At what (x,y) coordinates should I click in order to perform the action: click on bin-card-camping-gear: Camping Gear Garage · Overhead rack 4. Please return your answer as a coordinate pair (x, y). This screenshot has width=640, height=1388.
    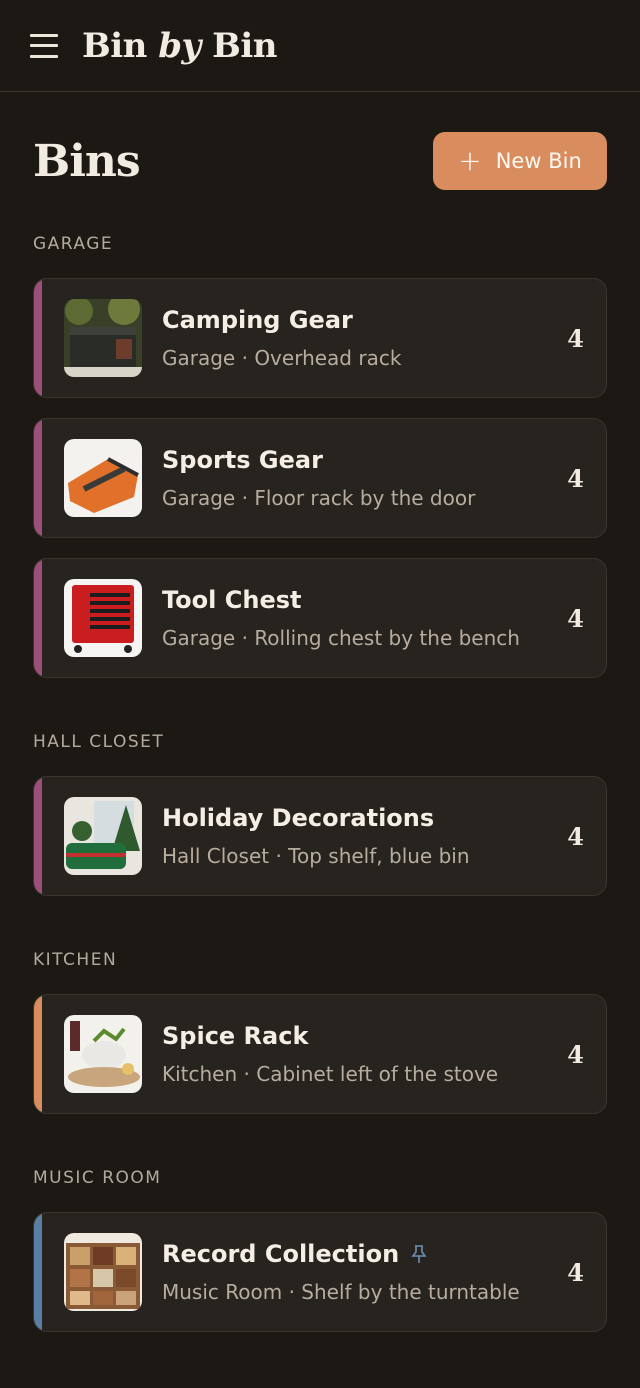
    Looking at the image, I should click on (320, 338).